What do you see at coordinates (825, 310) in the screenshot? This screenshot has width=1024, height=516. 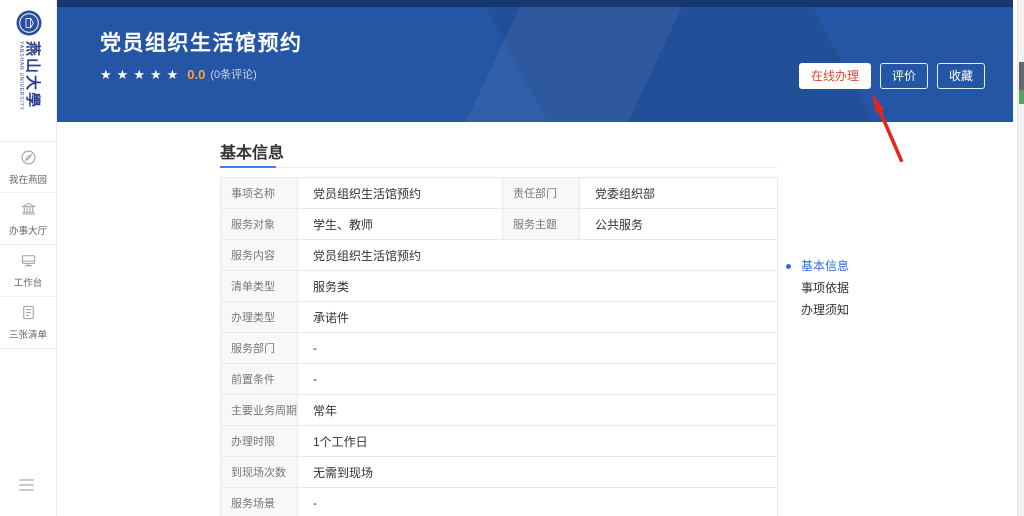 I see `anchor-nav-label: 办理须知` at bounding box center [825, 310].